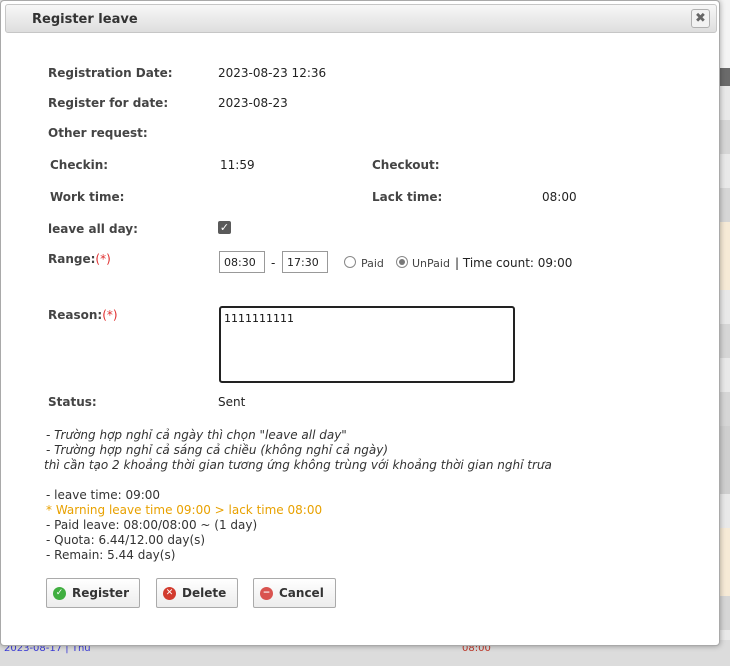  Describe the element at coordinates (224, 227) in the screenshot. I see `leave-all-day-checkbox: ✓` at that location.